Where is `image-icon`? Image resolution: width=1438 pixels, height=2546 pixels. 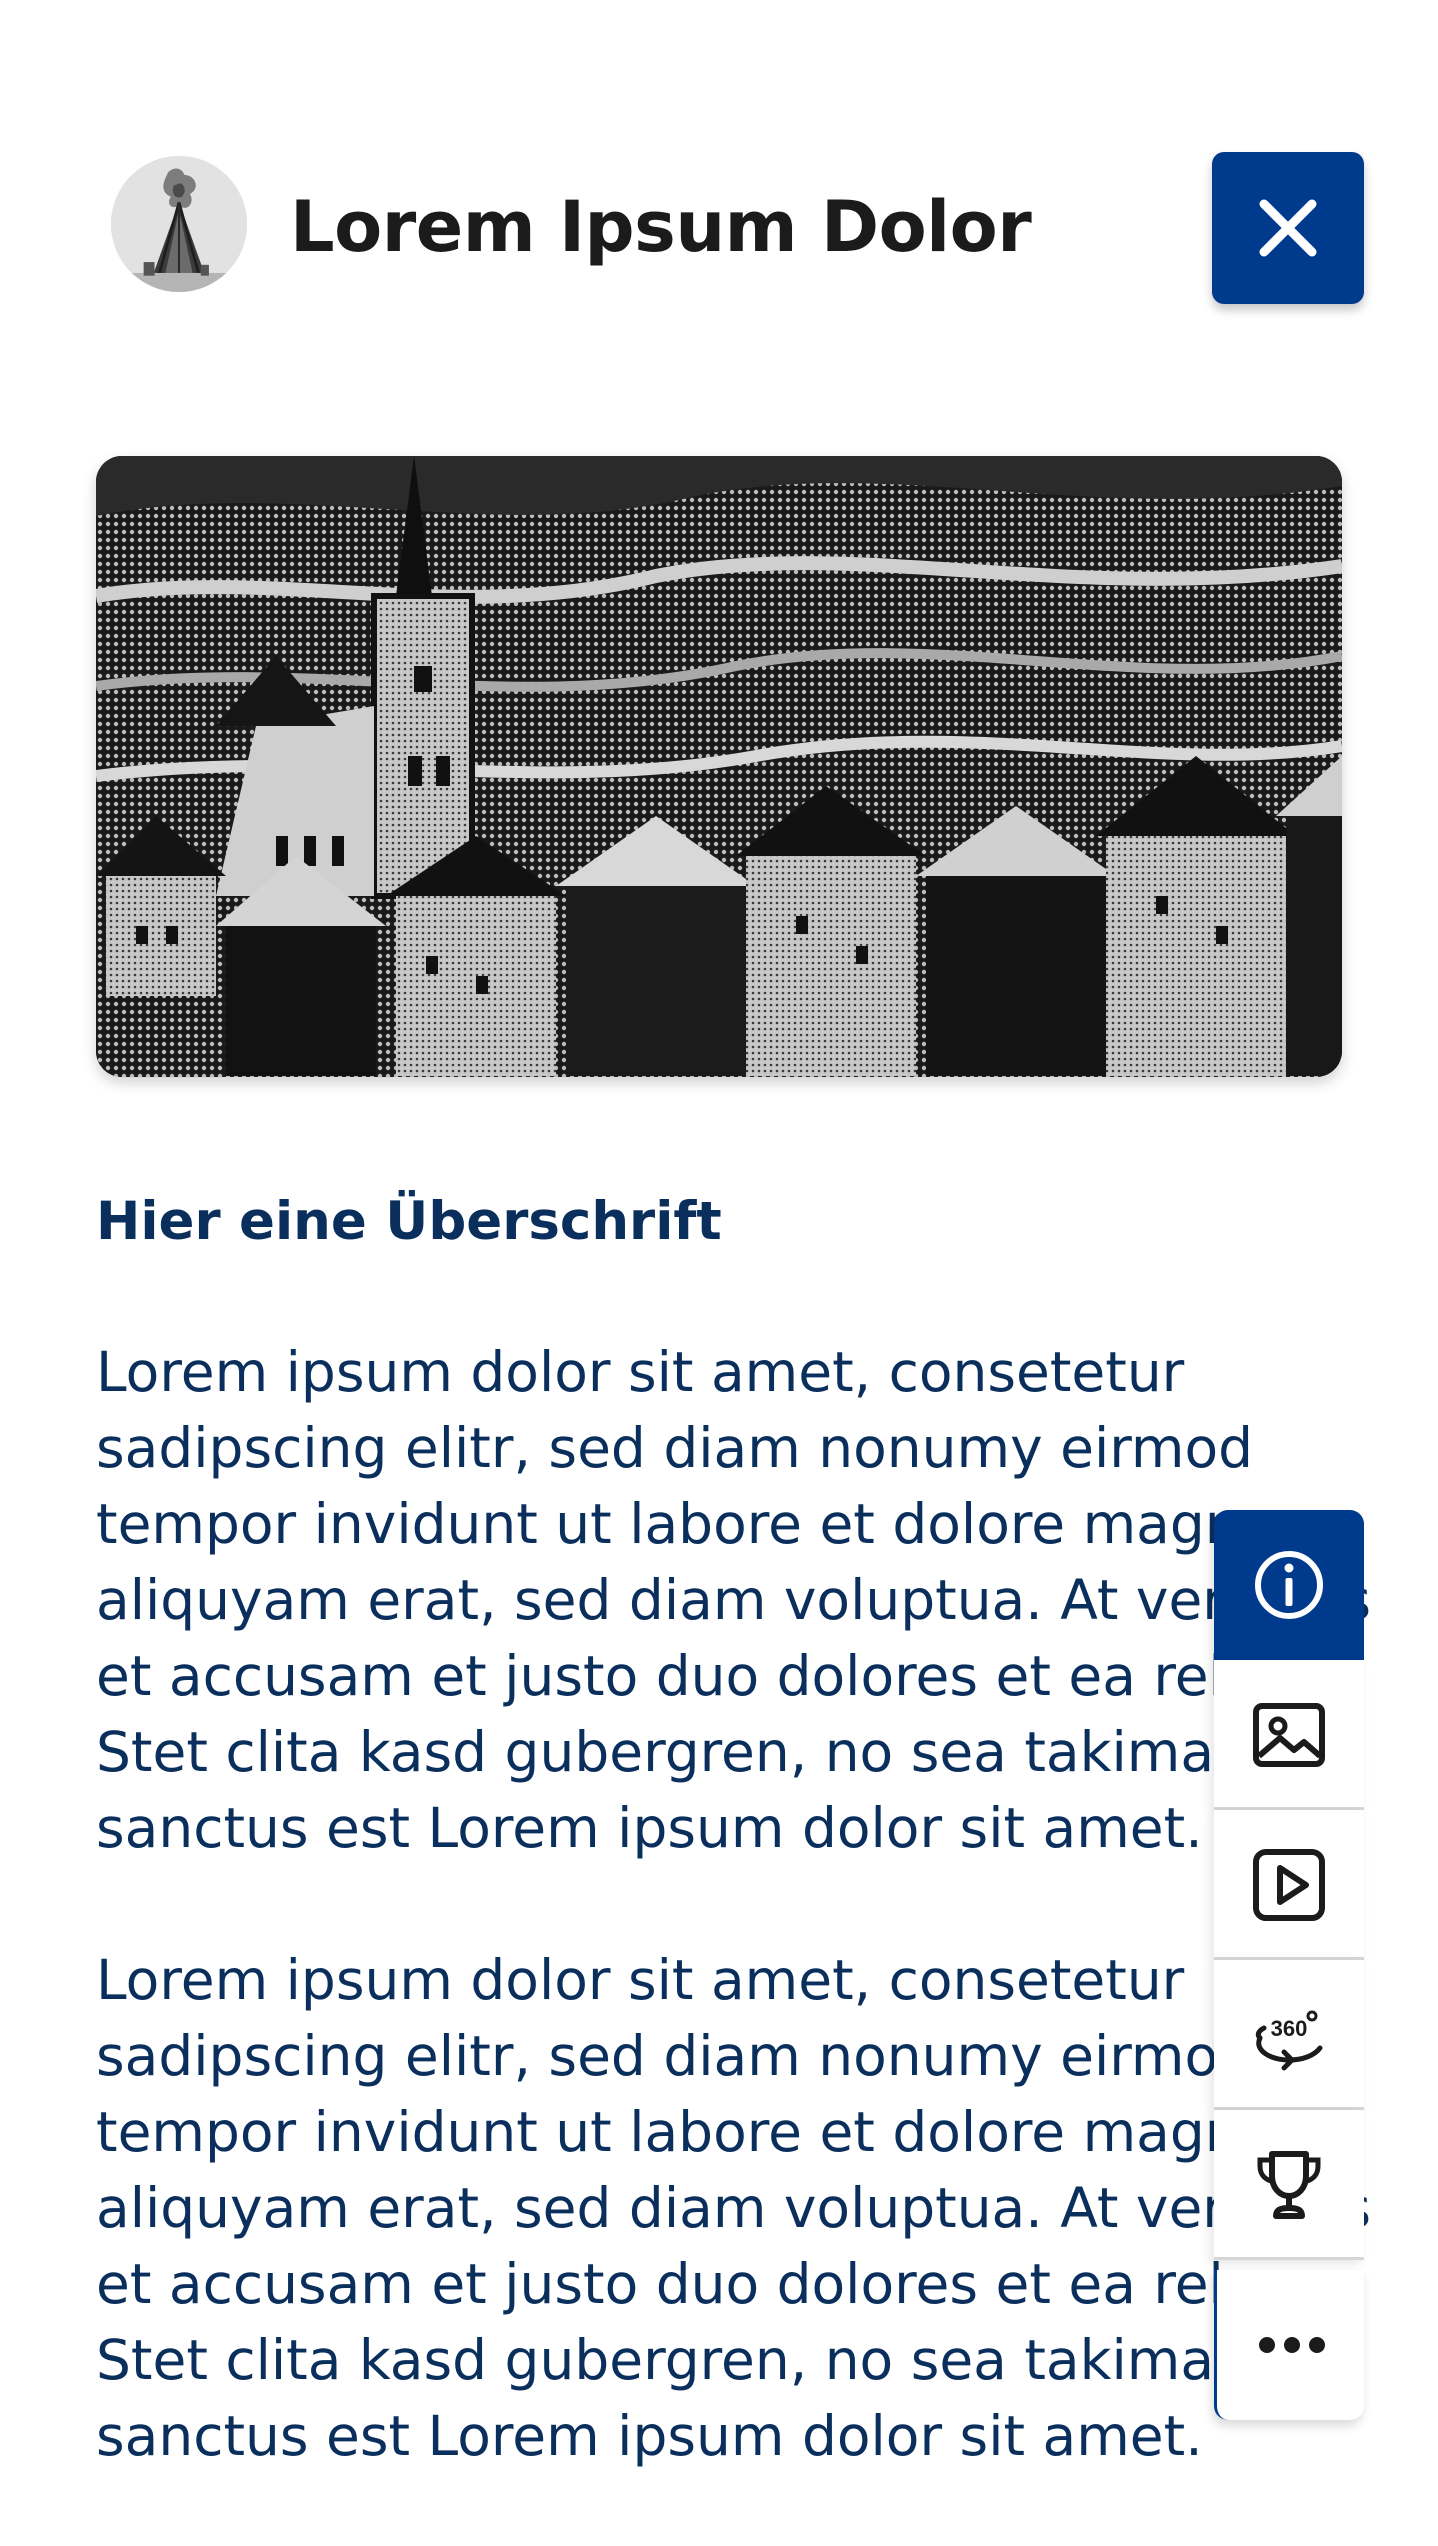
image-icon is located at coordinates (1289, 1735).